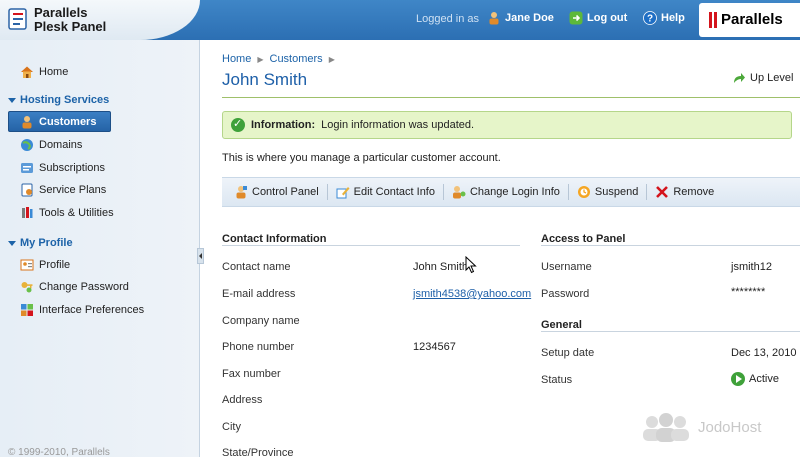  I want to click on up-level-arrow-icon, so click(739, 78).